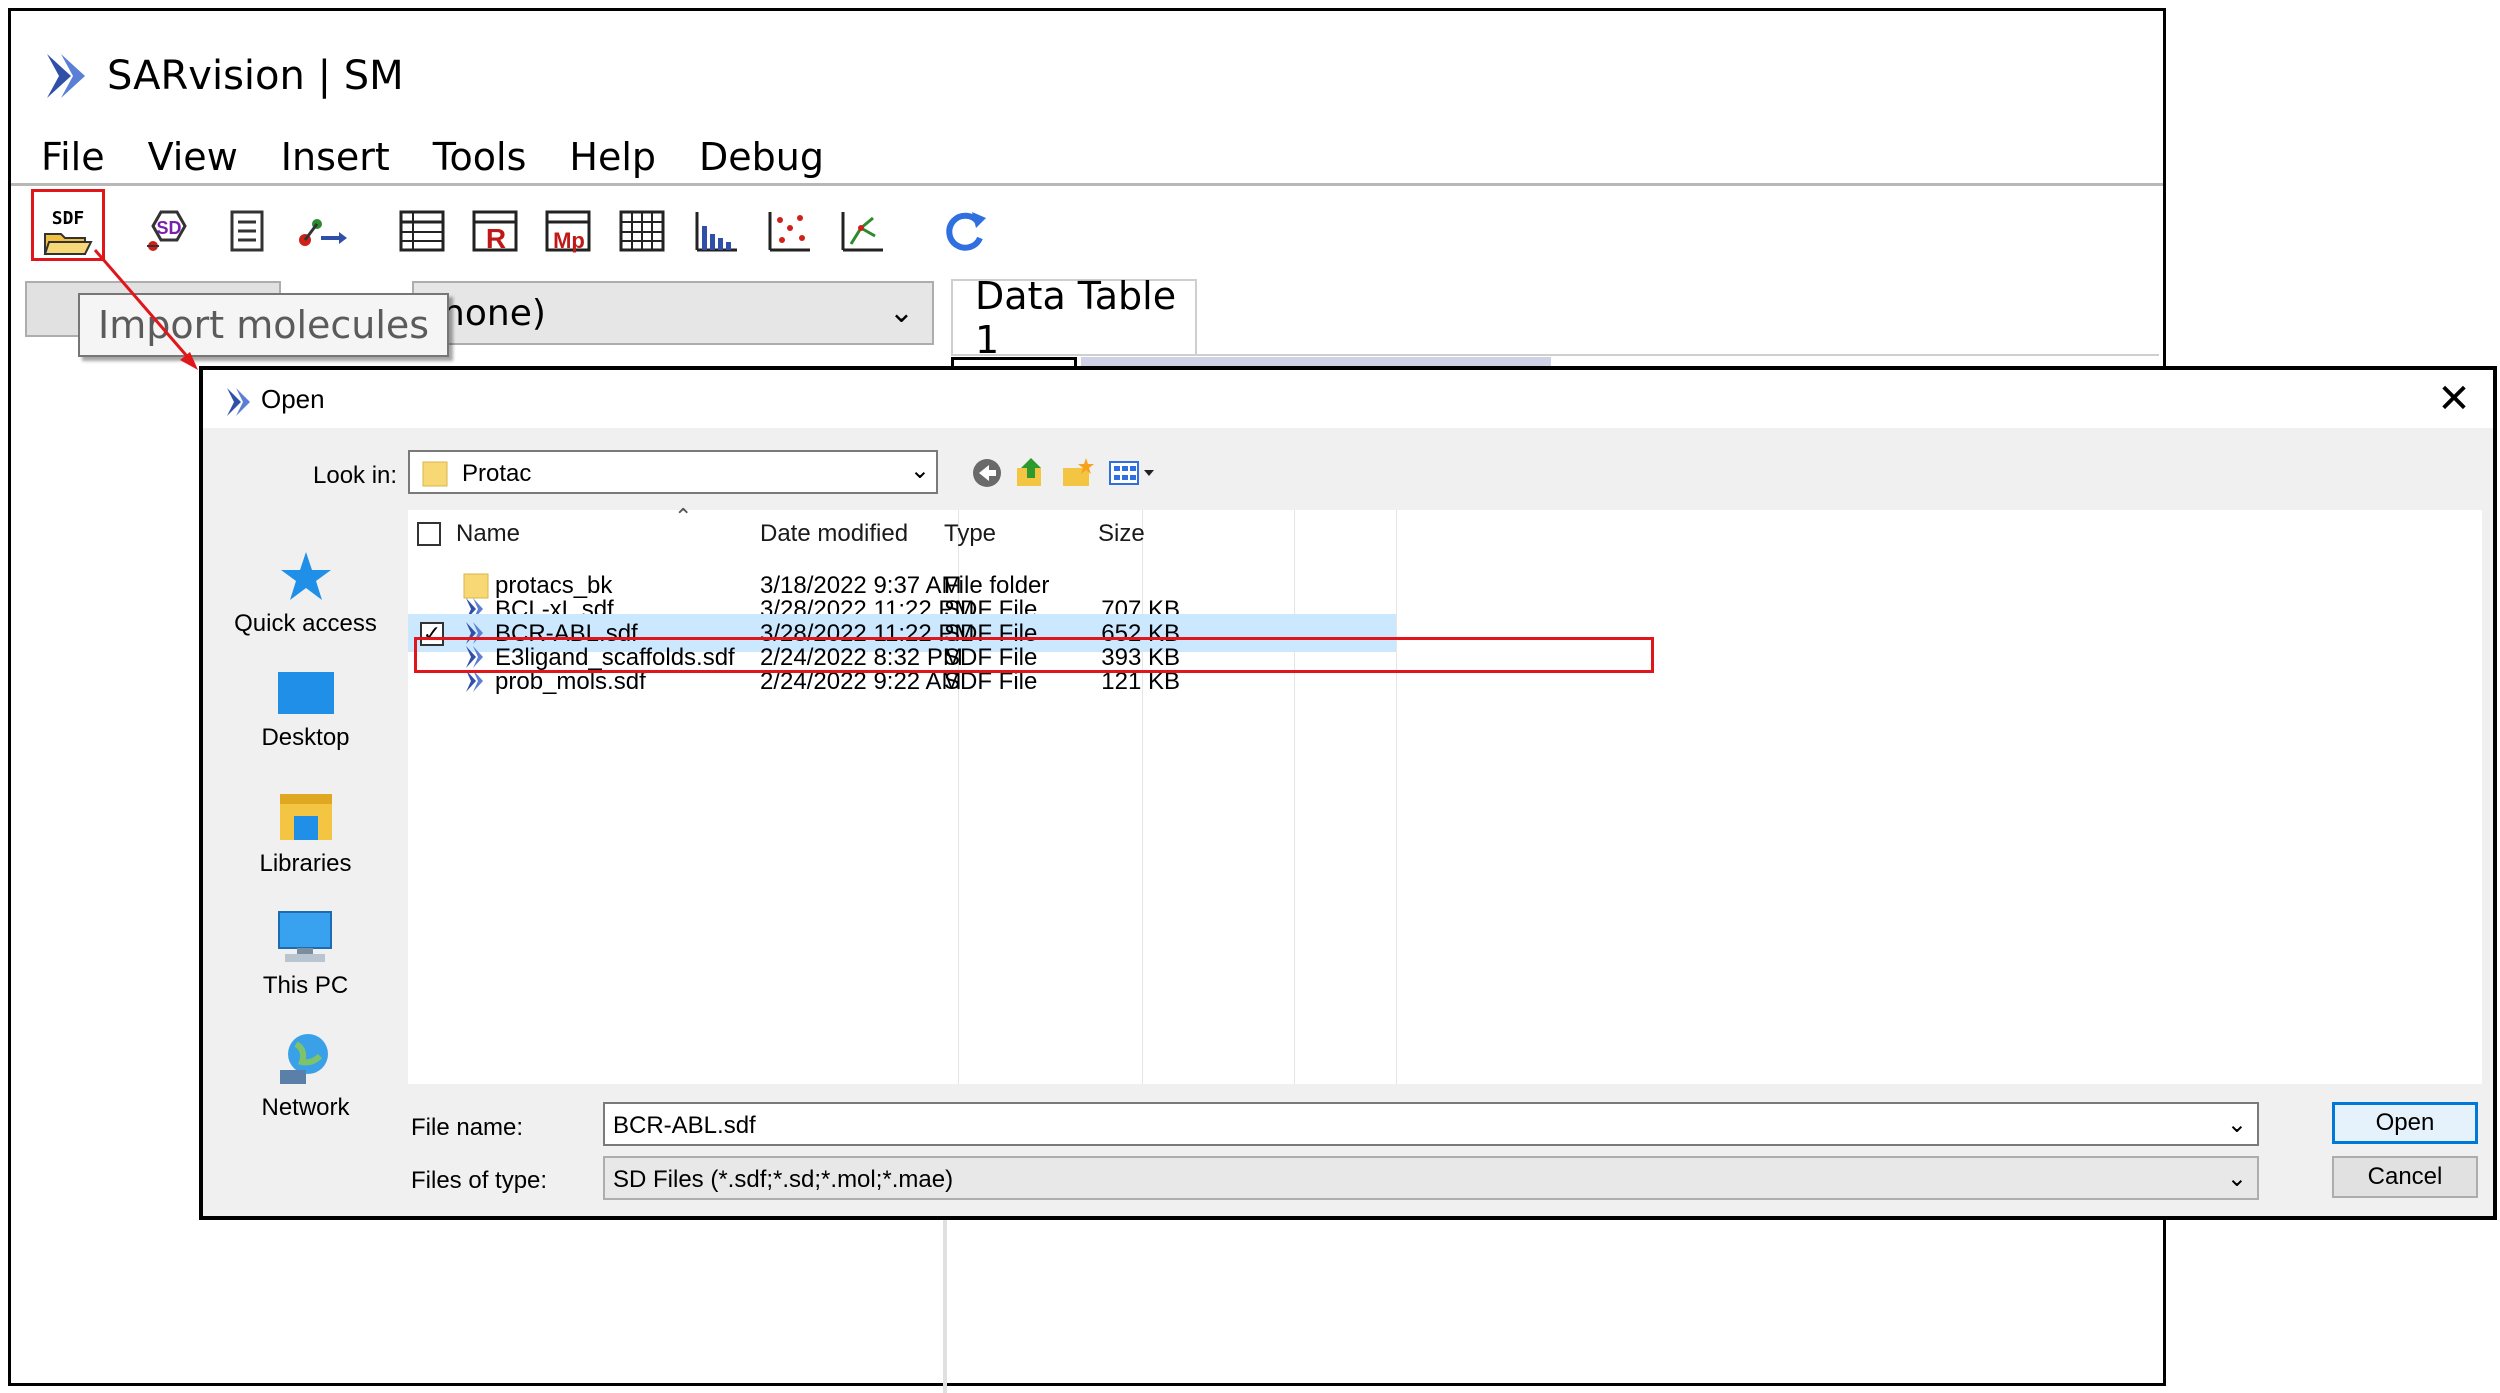 The height and width of the screenshot is (1393, 2500). I want to click on cancel-button: Cancel, so click(2405, 1177).